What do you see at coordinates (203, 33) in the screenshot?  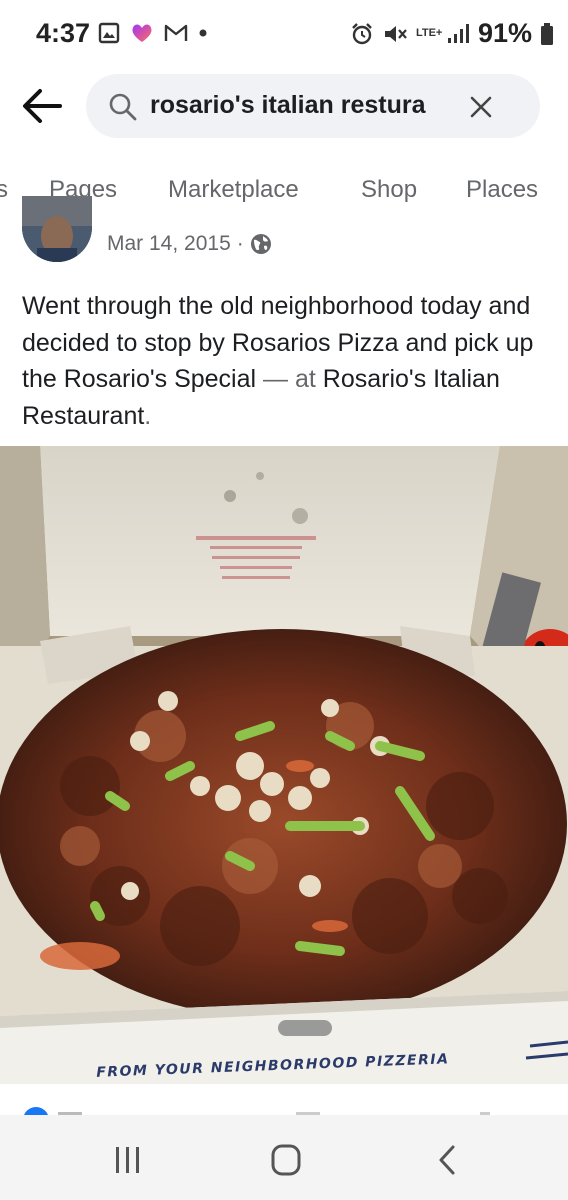 I see `notification-dot` at bounding box center [203, 33].